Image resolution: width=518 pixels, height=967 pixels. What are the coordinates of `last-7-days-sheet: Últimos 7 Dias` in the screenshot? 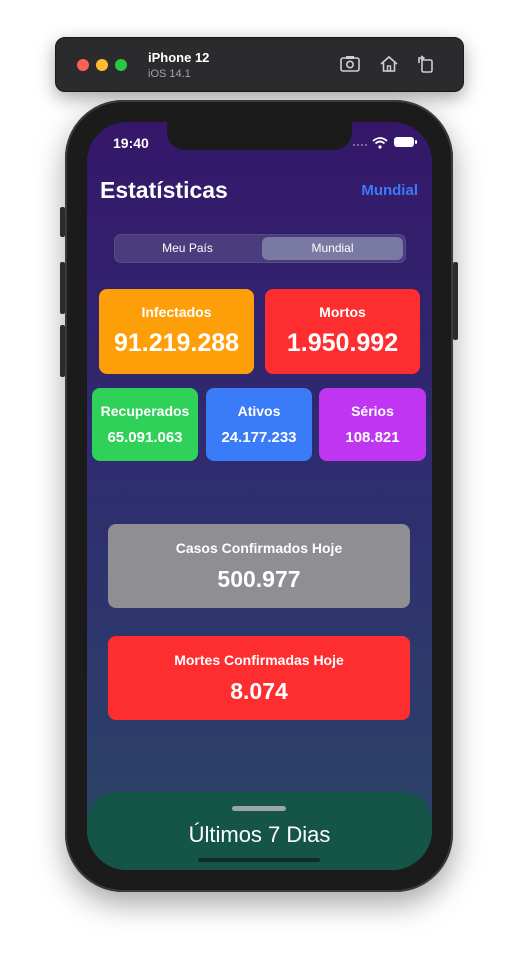 It's located at (259, 831).